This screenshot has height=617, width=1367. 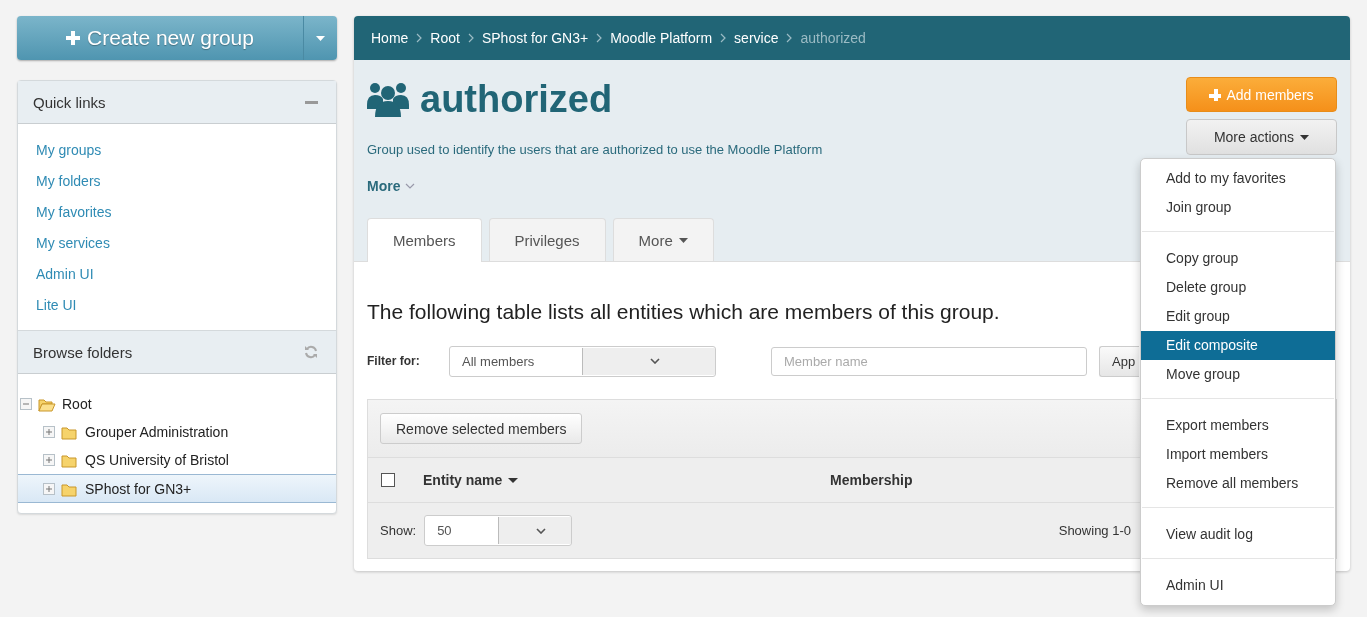 I want to click on remove-selected-button: Remove selected members, so click(x=481, y=428).